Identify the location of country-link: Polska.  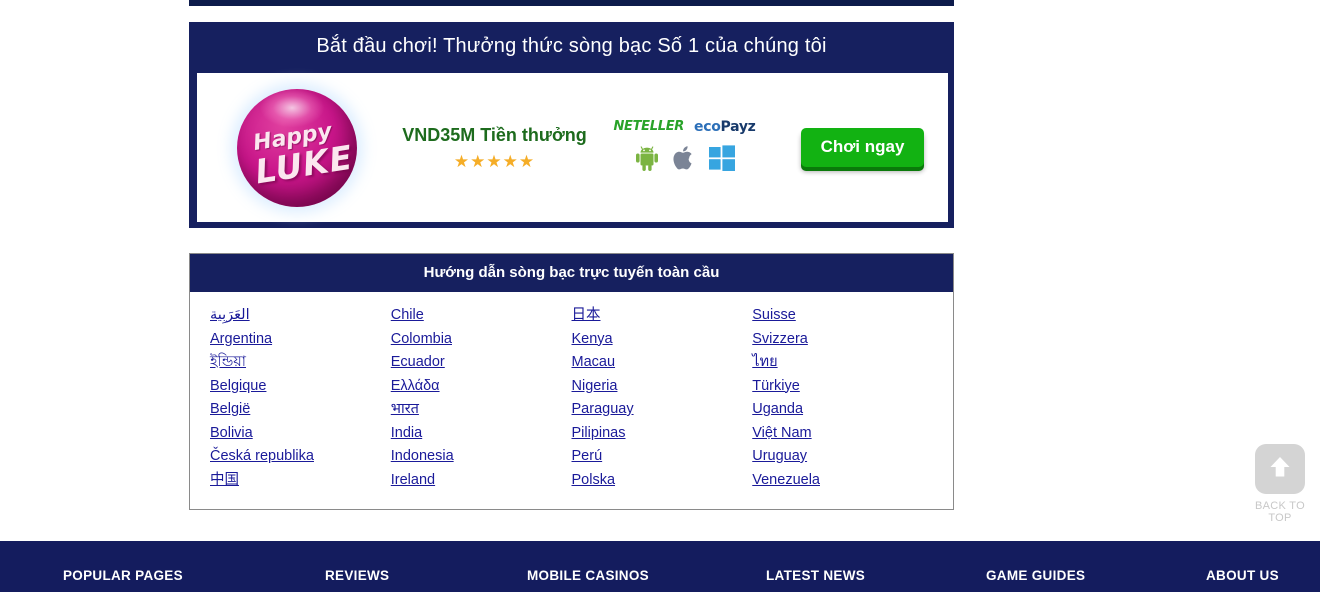
(662, 481).